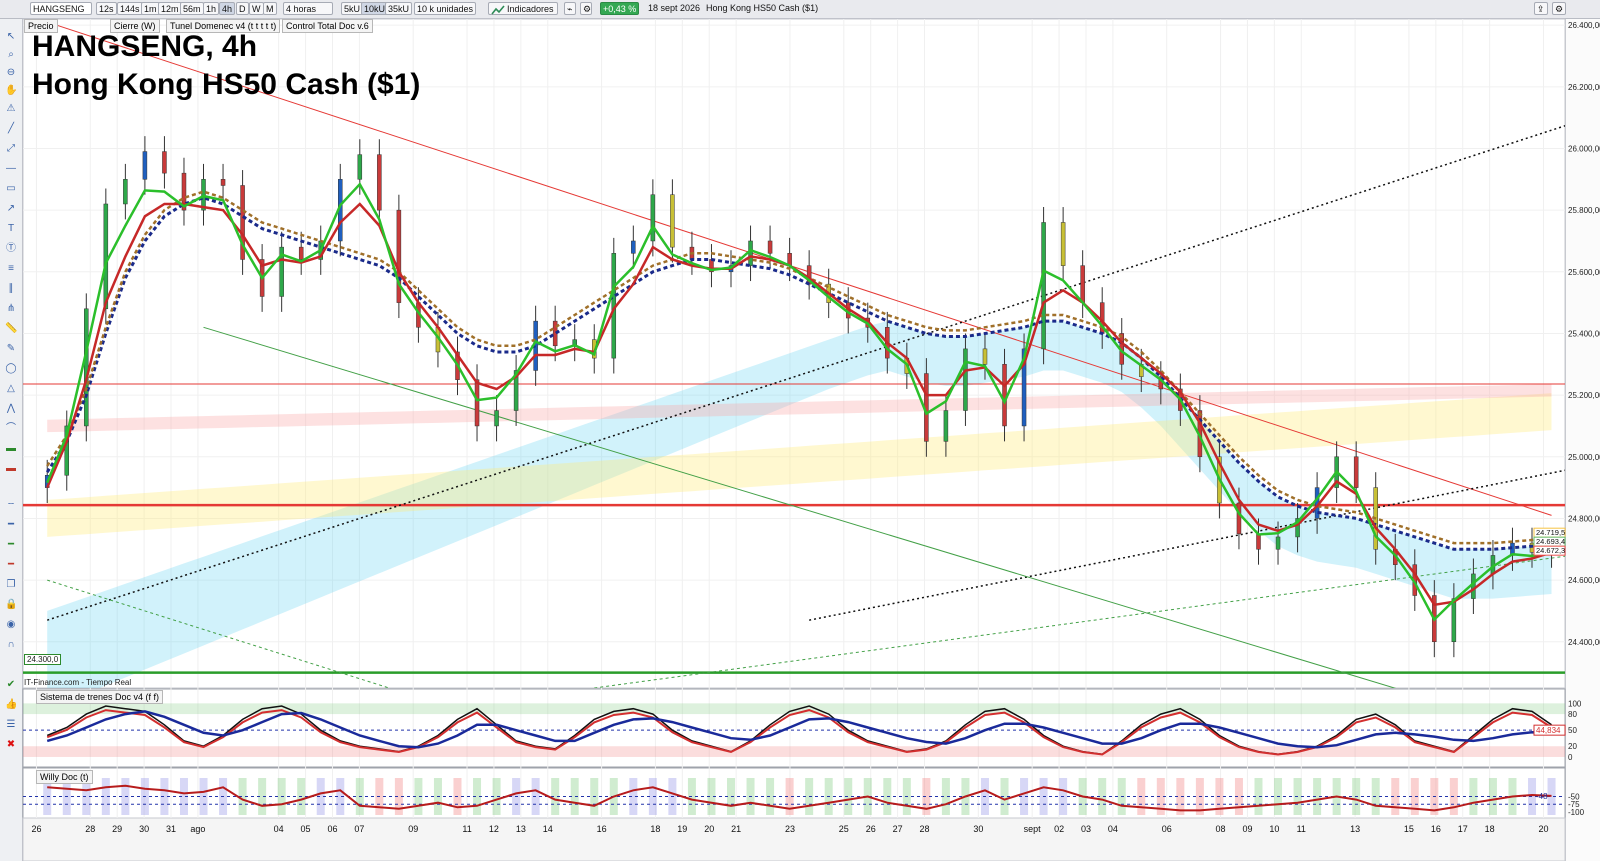  I want to click on time-tick-label: 15, so click(1409, 829).